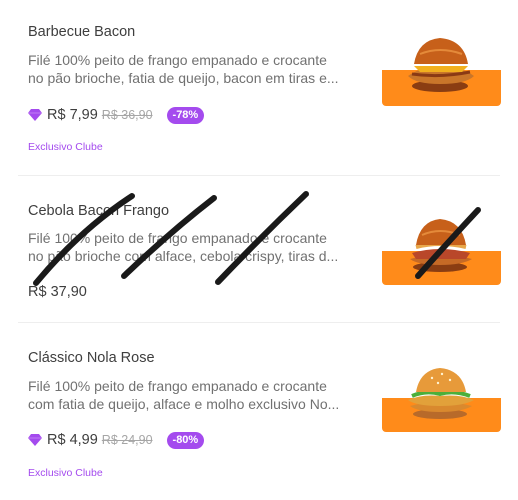 The width and height of the screenshot is (518, 500). I want to click on current-price: R$ 4,99, so click(72, 440).